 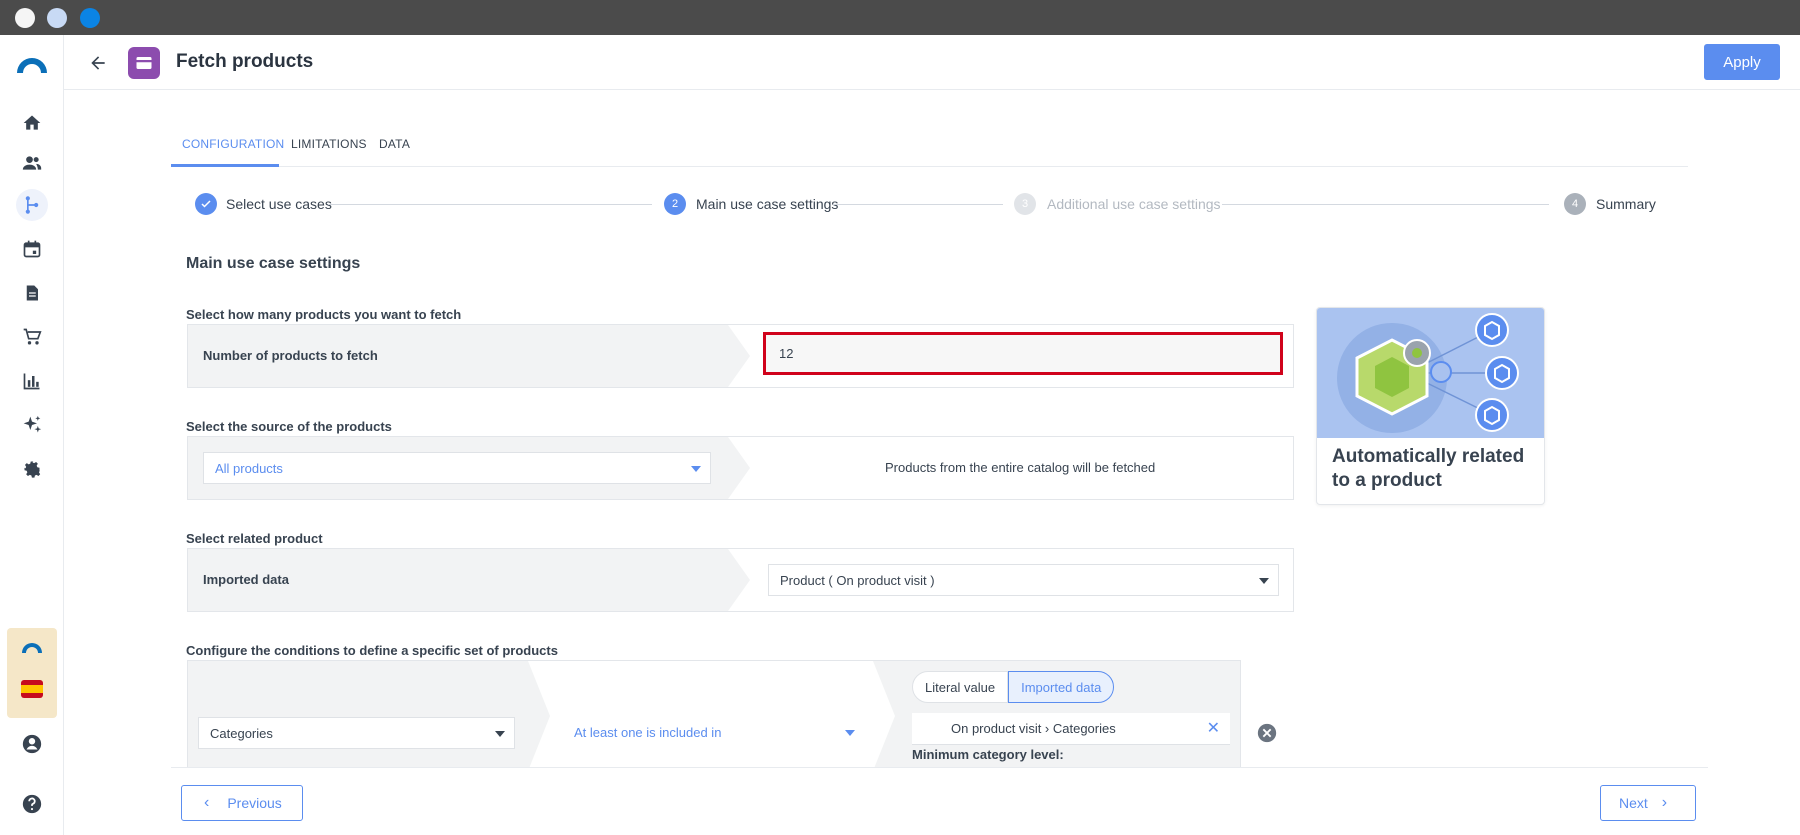 What do you see at coordinates (32, 744) in the screenshot?
I see `account-icon` at bounding box center [32, 744].